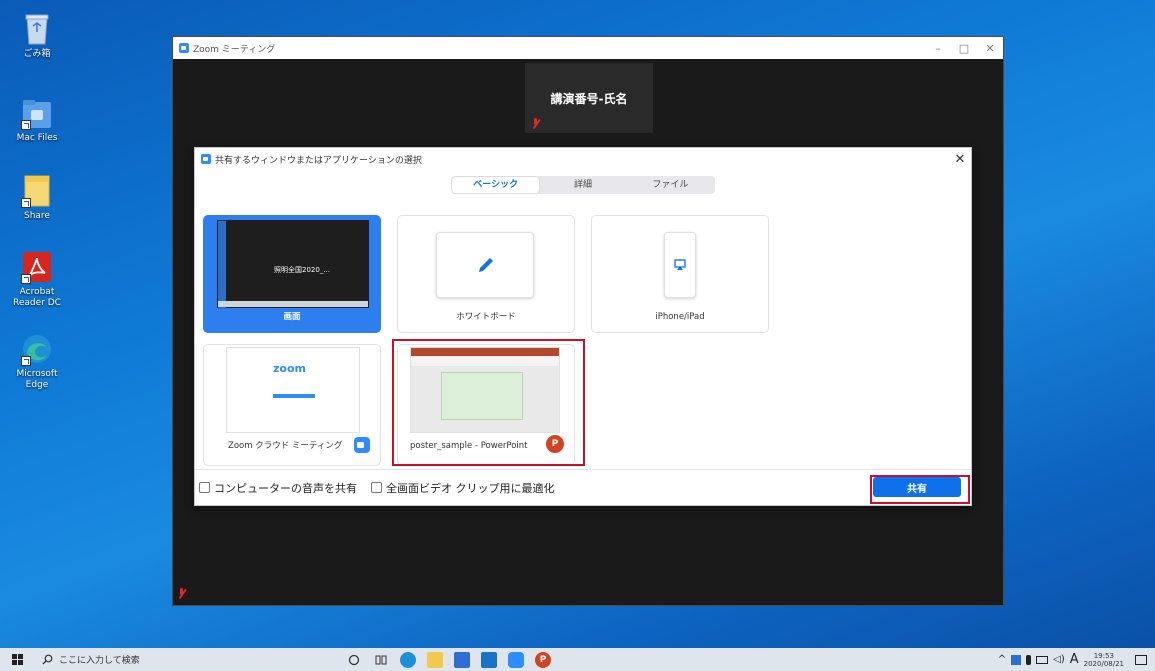  I want to click on start-button, so click(17, 659).